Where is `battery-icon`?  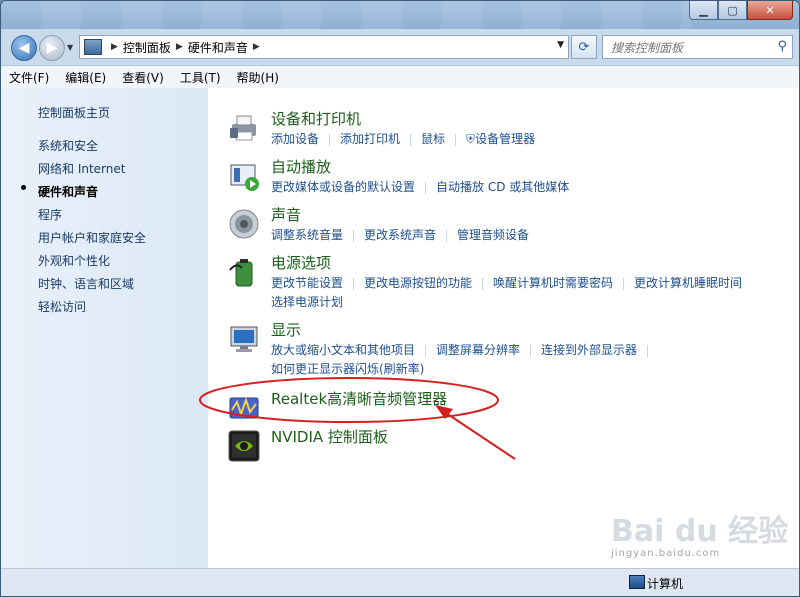 battery-icon is located at coordinates (244, 272).